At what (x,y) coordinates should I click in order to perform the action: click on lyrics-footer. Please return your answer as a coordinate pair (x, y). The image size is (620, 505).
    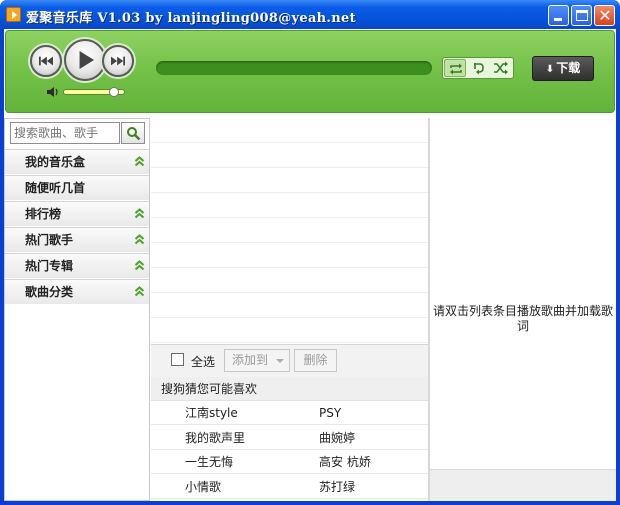
    Looking at the image, I should click on (523, 485).